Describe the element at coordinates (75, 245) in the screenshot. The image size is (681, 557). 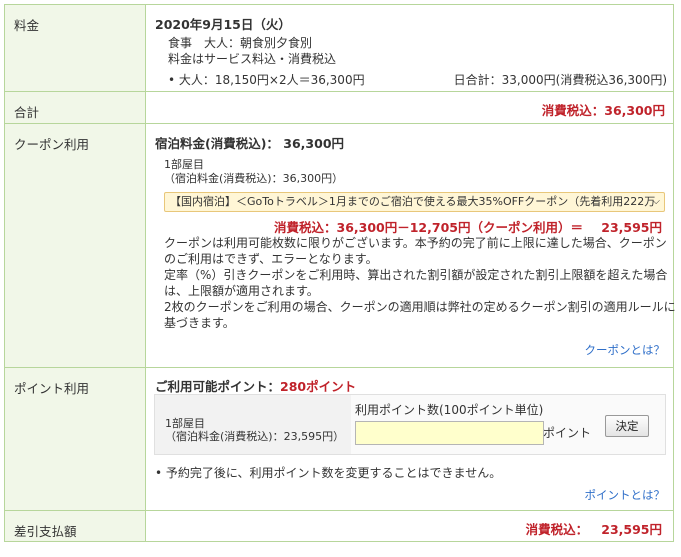
I see `coupon-label: クーポン利用` at that location.